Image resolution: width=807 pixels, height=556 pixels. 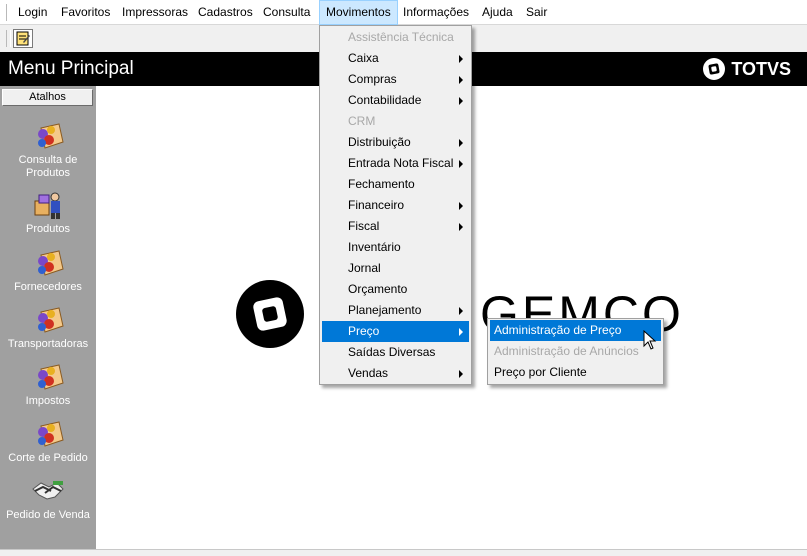 I want to click on menubar-grip, so click(x=8, y=12).